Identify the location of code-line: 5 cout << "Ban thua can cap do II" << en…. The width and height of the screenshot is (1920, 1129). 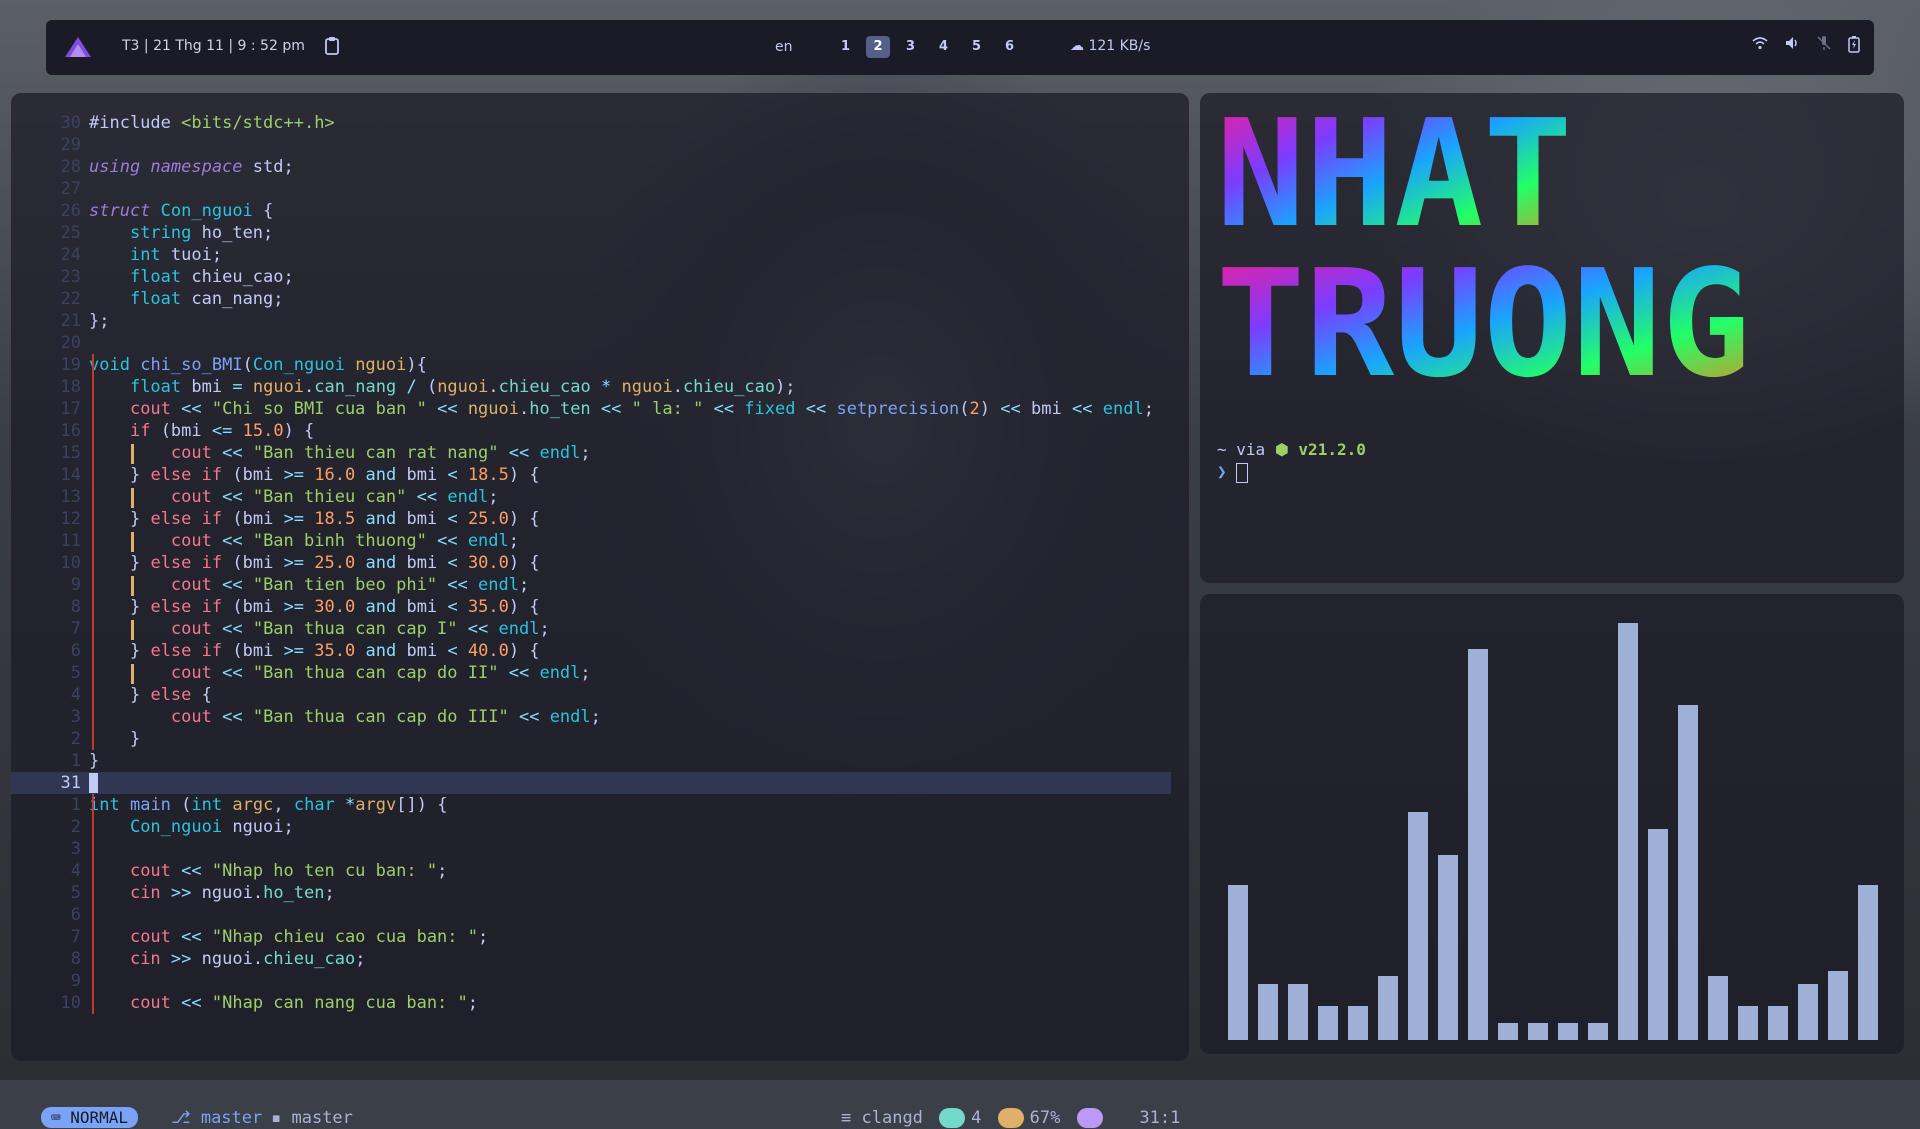
(591, 673).